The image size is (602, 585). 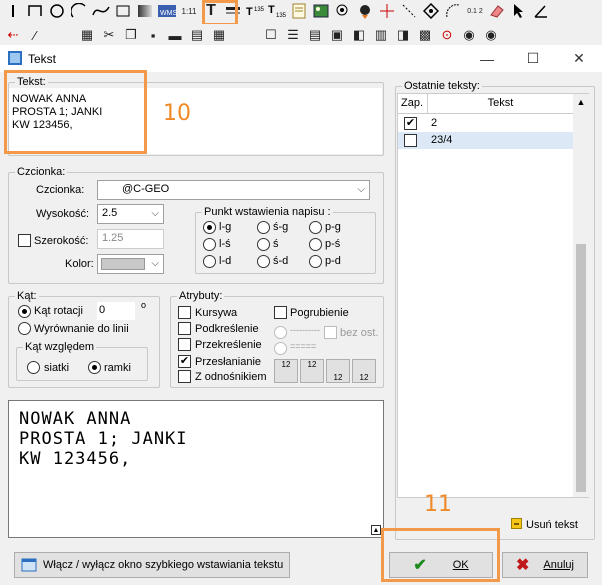 I want to click on document-icon, so click(x=299, y=11).